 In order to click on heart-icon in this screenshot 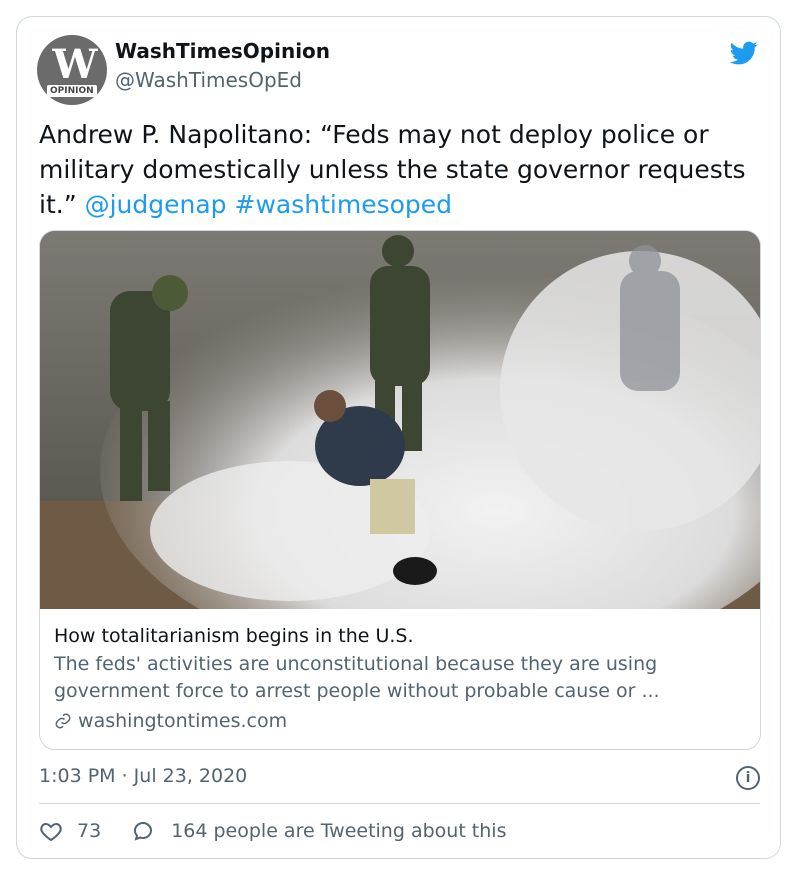, I will do `click(51, 831)`.